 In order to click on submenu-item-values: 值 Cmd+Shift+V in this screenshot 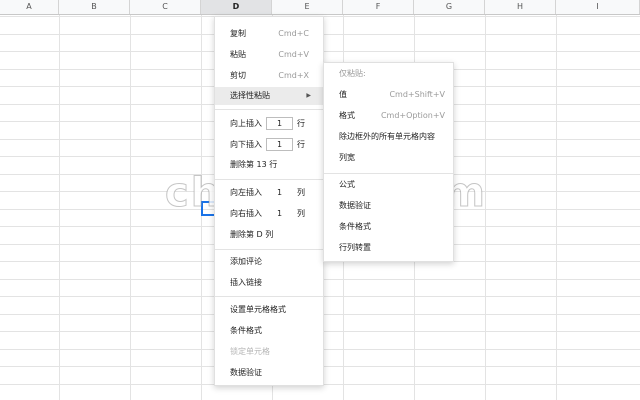, I will do `click(388, 95)`.